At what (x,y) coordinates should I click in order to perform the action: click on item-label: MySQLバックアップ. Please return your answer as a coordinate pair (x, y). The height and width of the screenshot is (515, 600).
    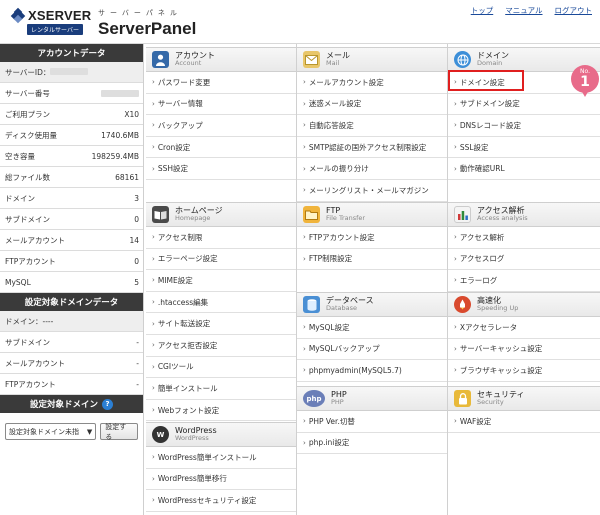
    Looking at the image, I should click on (344, 349).